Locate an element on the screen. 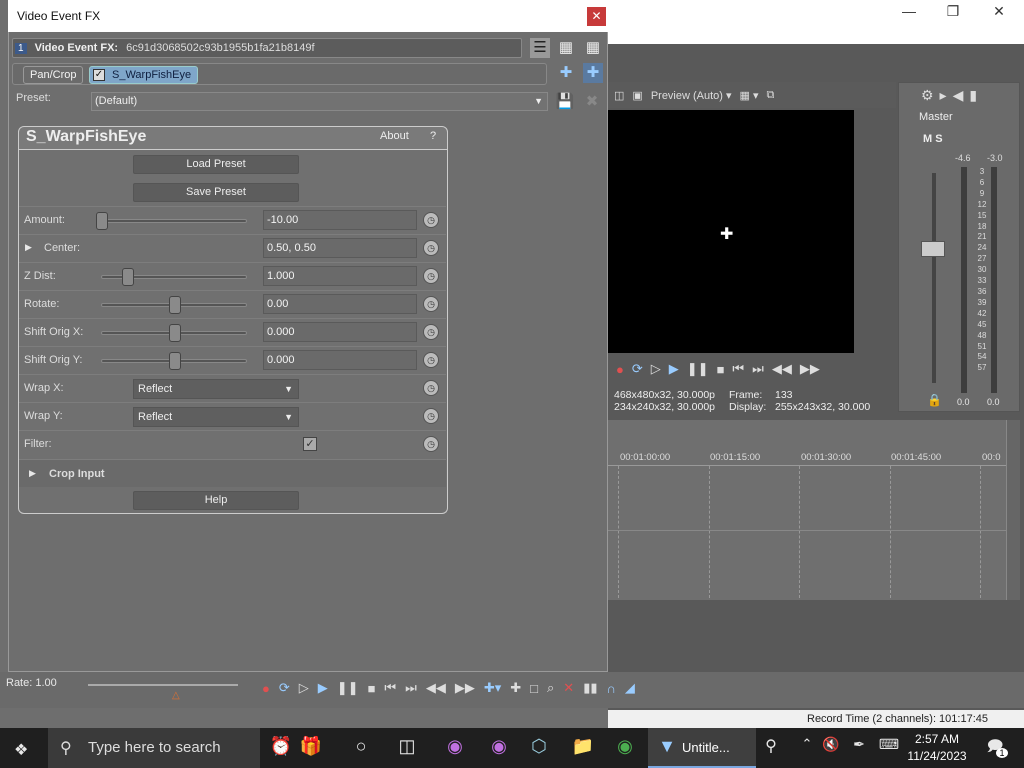 Image resolution: width=1024 pixels, height=768 pixels. timeline-vscroll is located at coordinates (1013, 510).